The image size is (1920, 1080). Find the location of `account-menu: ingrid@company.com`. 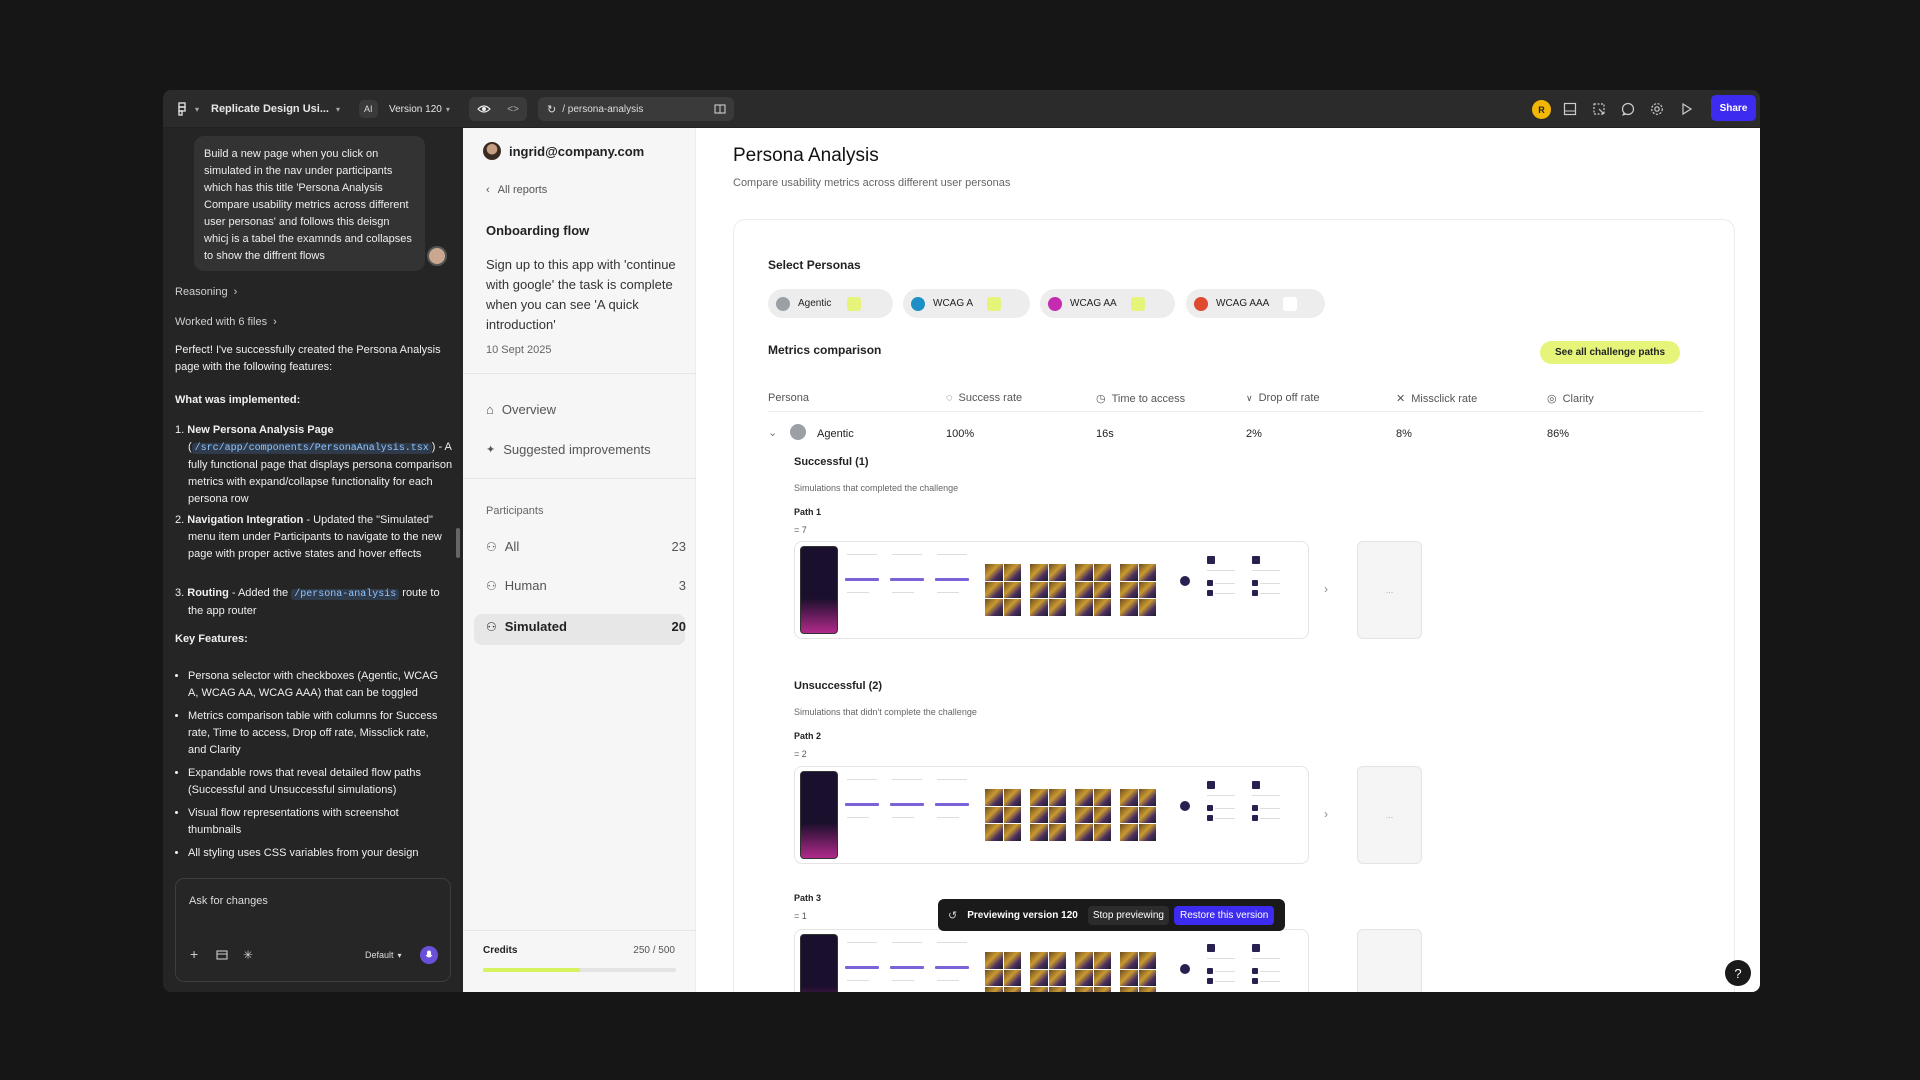

account-menu: ingrid@company.com is located at coordinates (563, 151).